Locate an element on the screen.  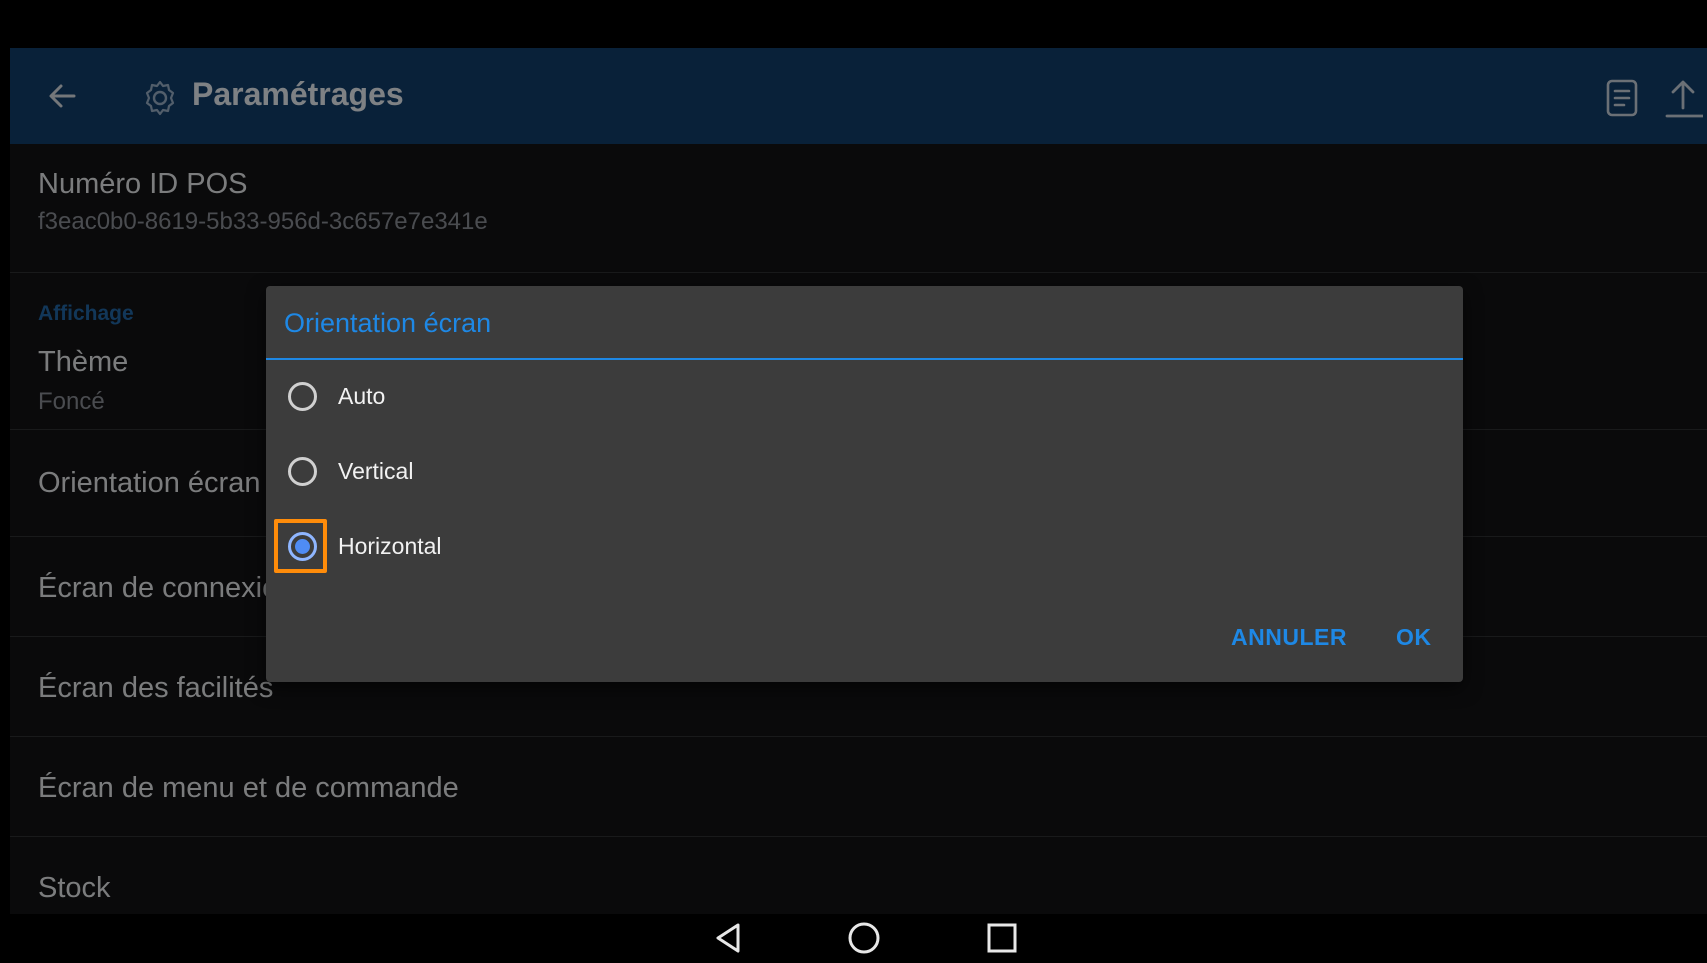
nav-back-icon is located at coordinates (728, 938).